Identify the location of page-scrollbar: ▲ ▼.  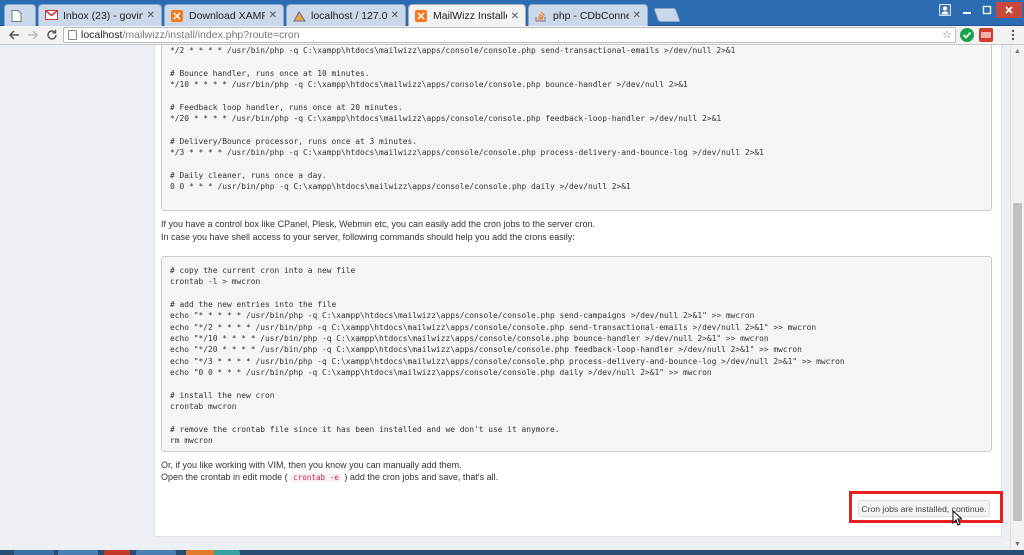
(1017, 297).